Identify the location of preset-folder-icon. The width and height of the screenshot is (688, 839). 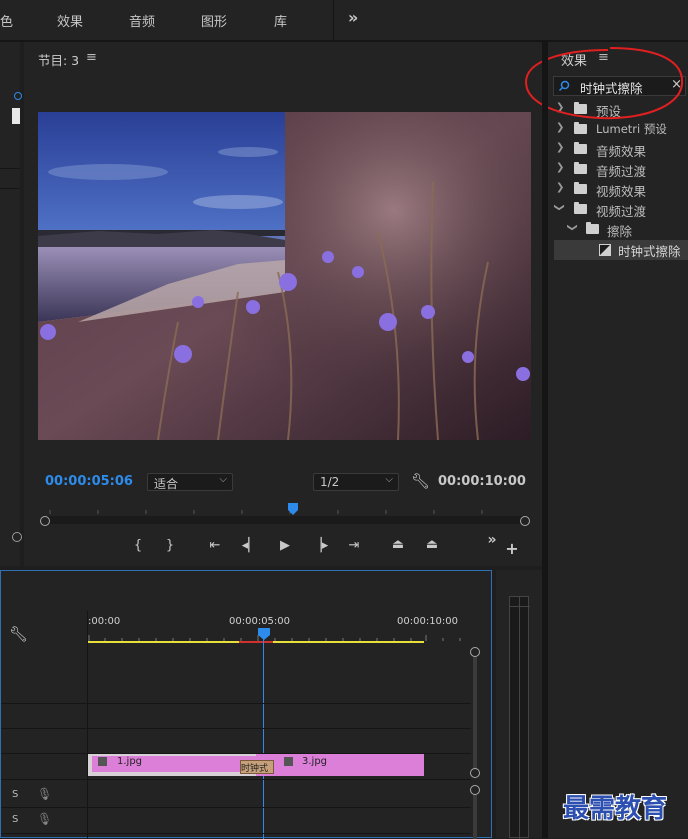
(580, 128).